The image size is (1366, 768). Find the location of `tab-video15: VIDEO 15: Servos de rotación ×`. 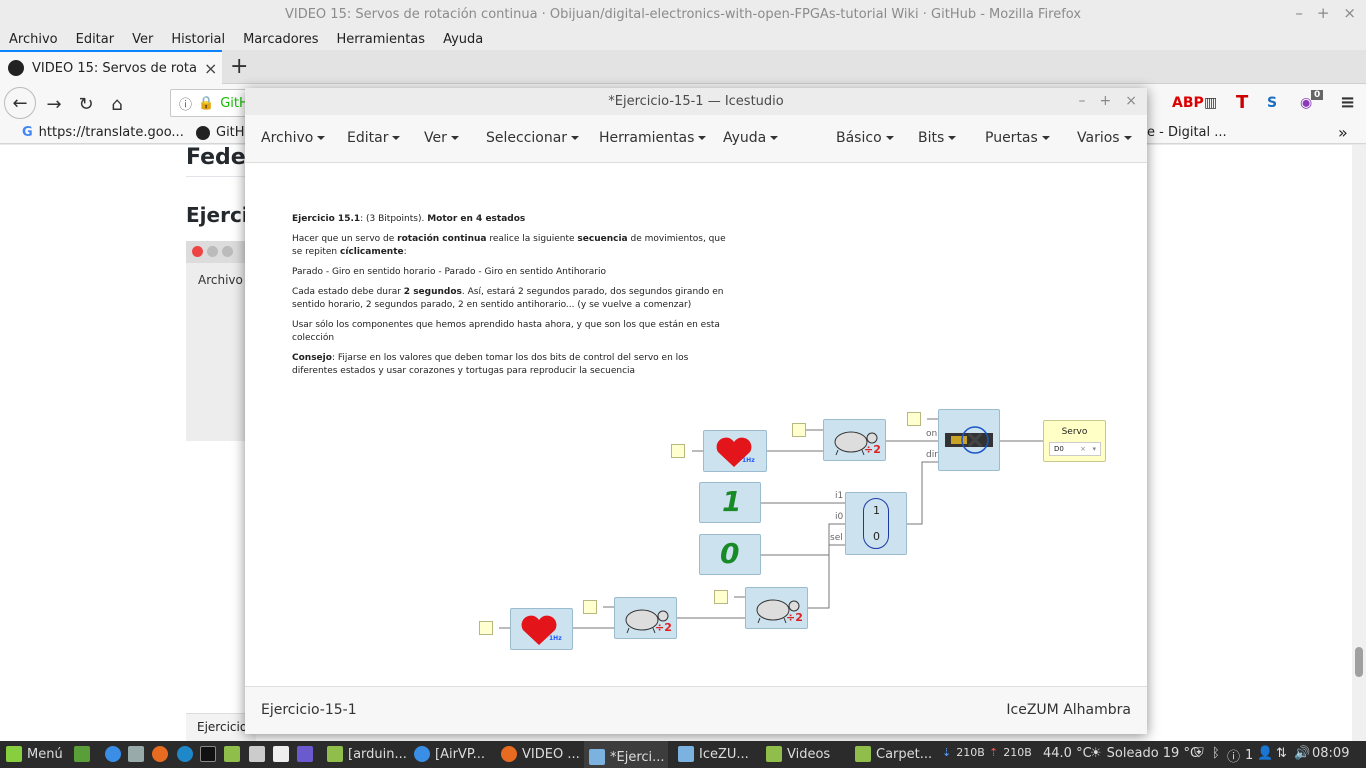

tab-video15: VIDEO 15: Servos de rotación × is located at coordinates (111, 67).